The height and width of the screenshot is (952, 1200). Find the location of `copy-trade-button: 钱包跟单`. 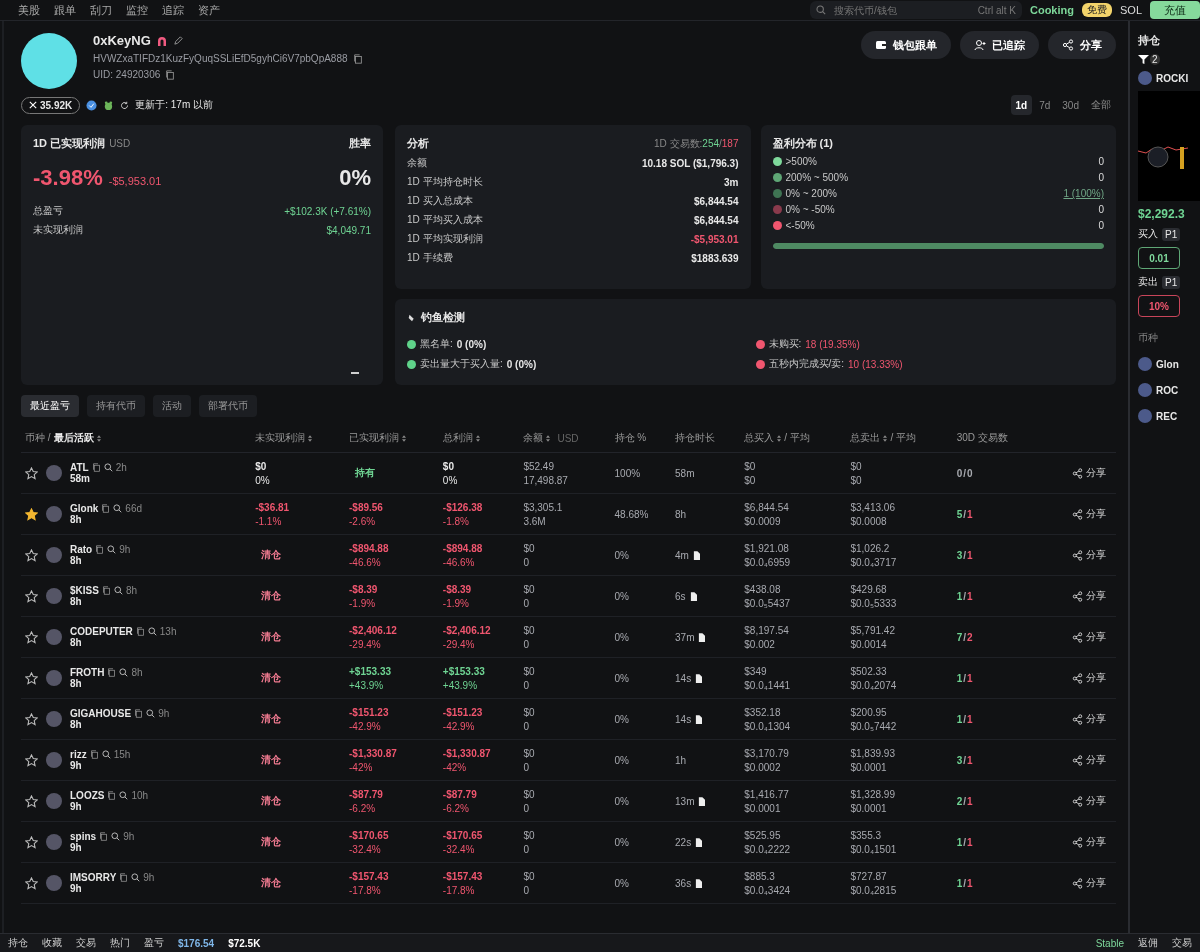

copy-trade-button: 钱包跟单 is located at coordinates (906, 45).